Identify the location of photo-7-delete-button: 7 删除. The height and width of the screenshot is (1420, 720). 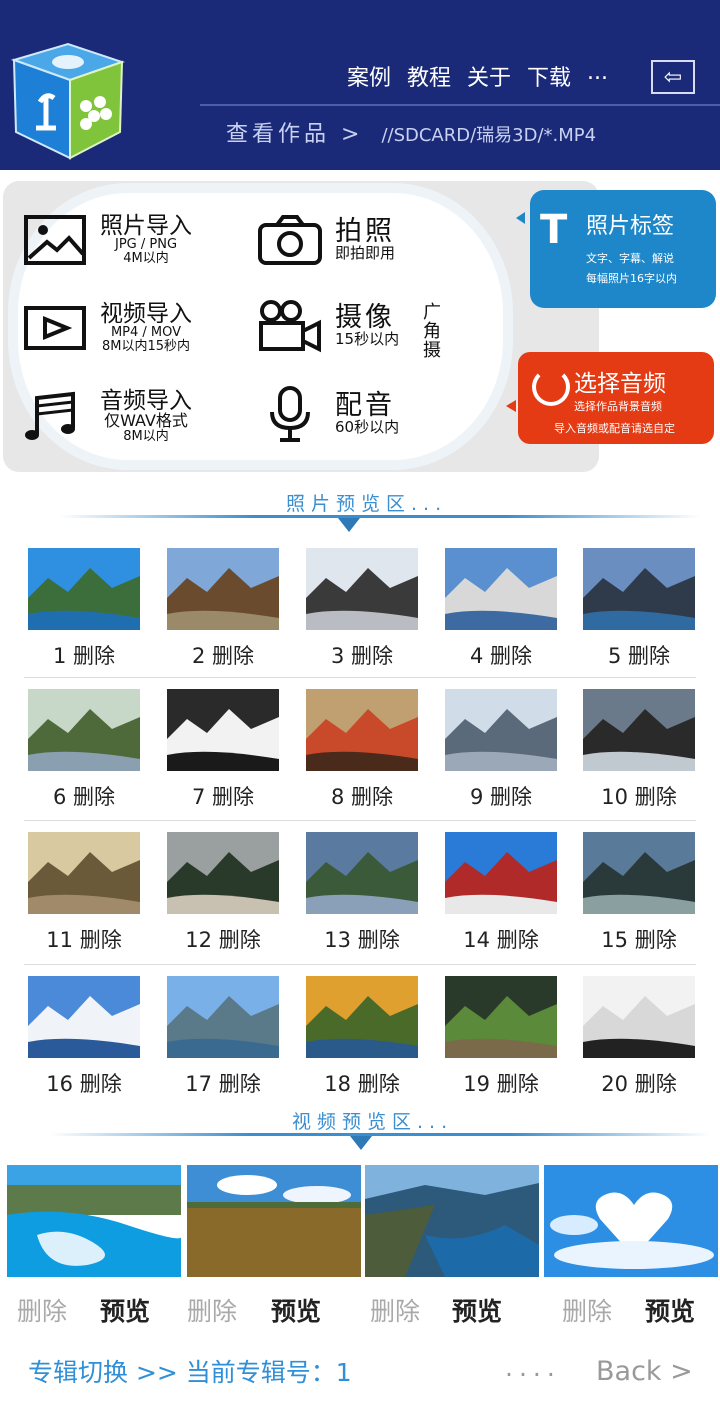
(223, 796).